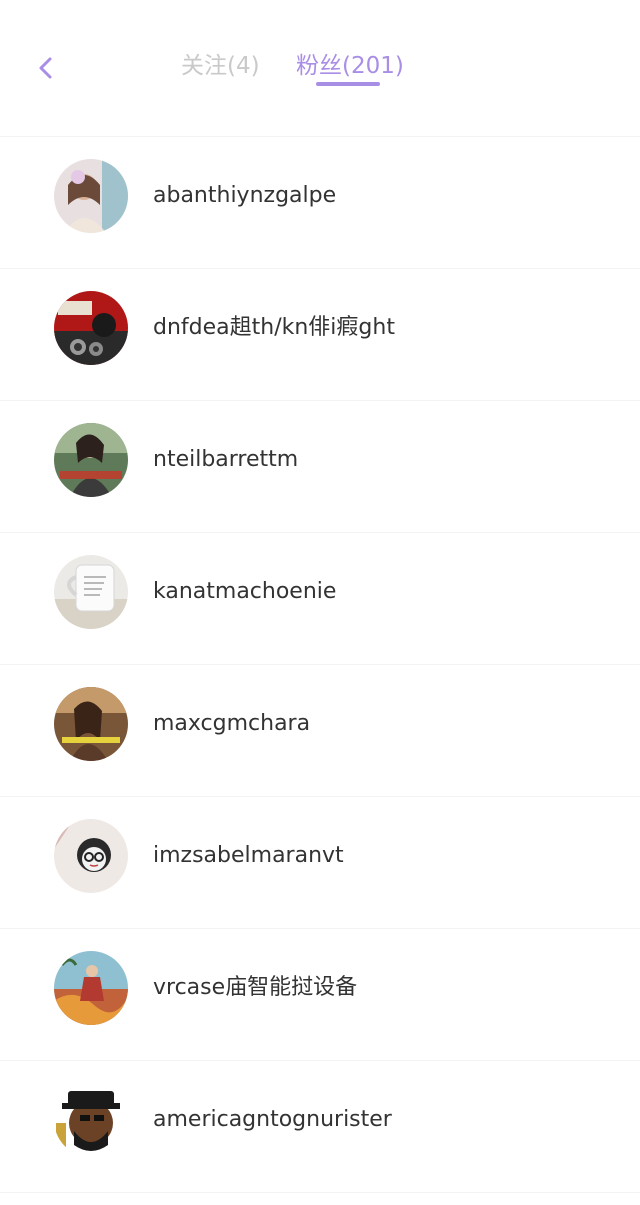 This screenshot has height=1205, width=640. I want to click on list-item: imzsabelmaranvt, so click(320, 862).